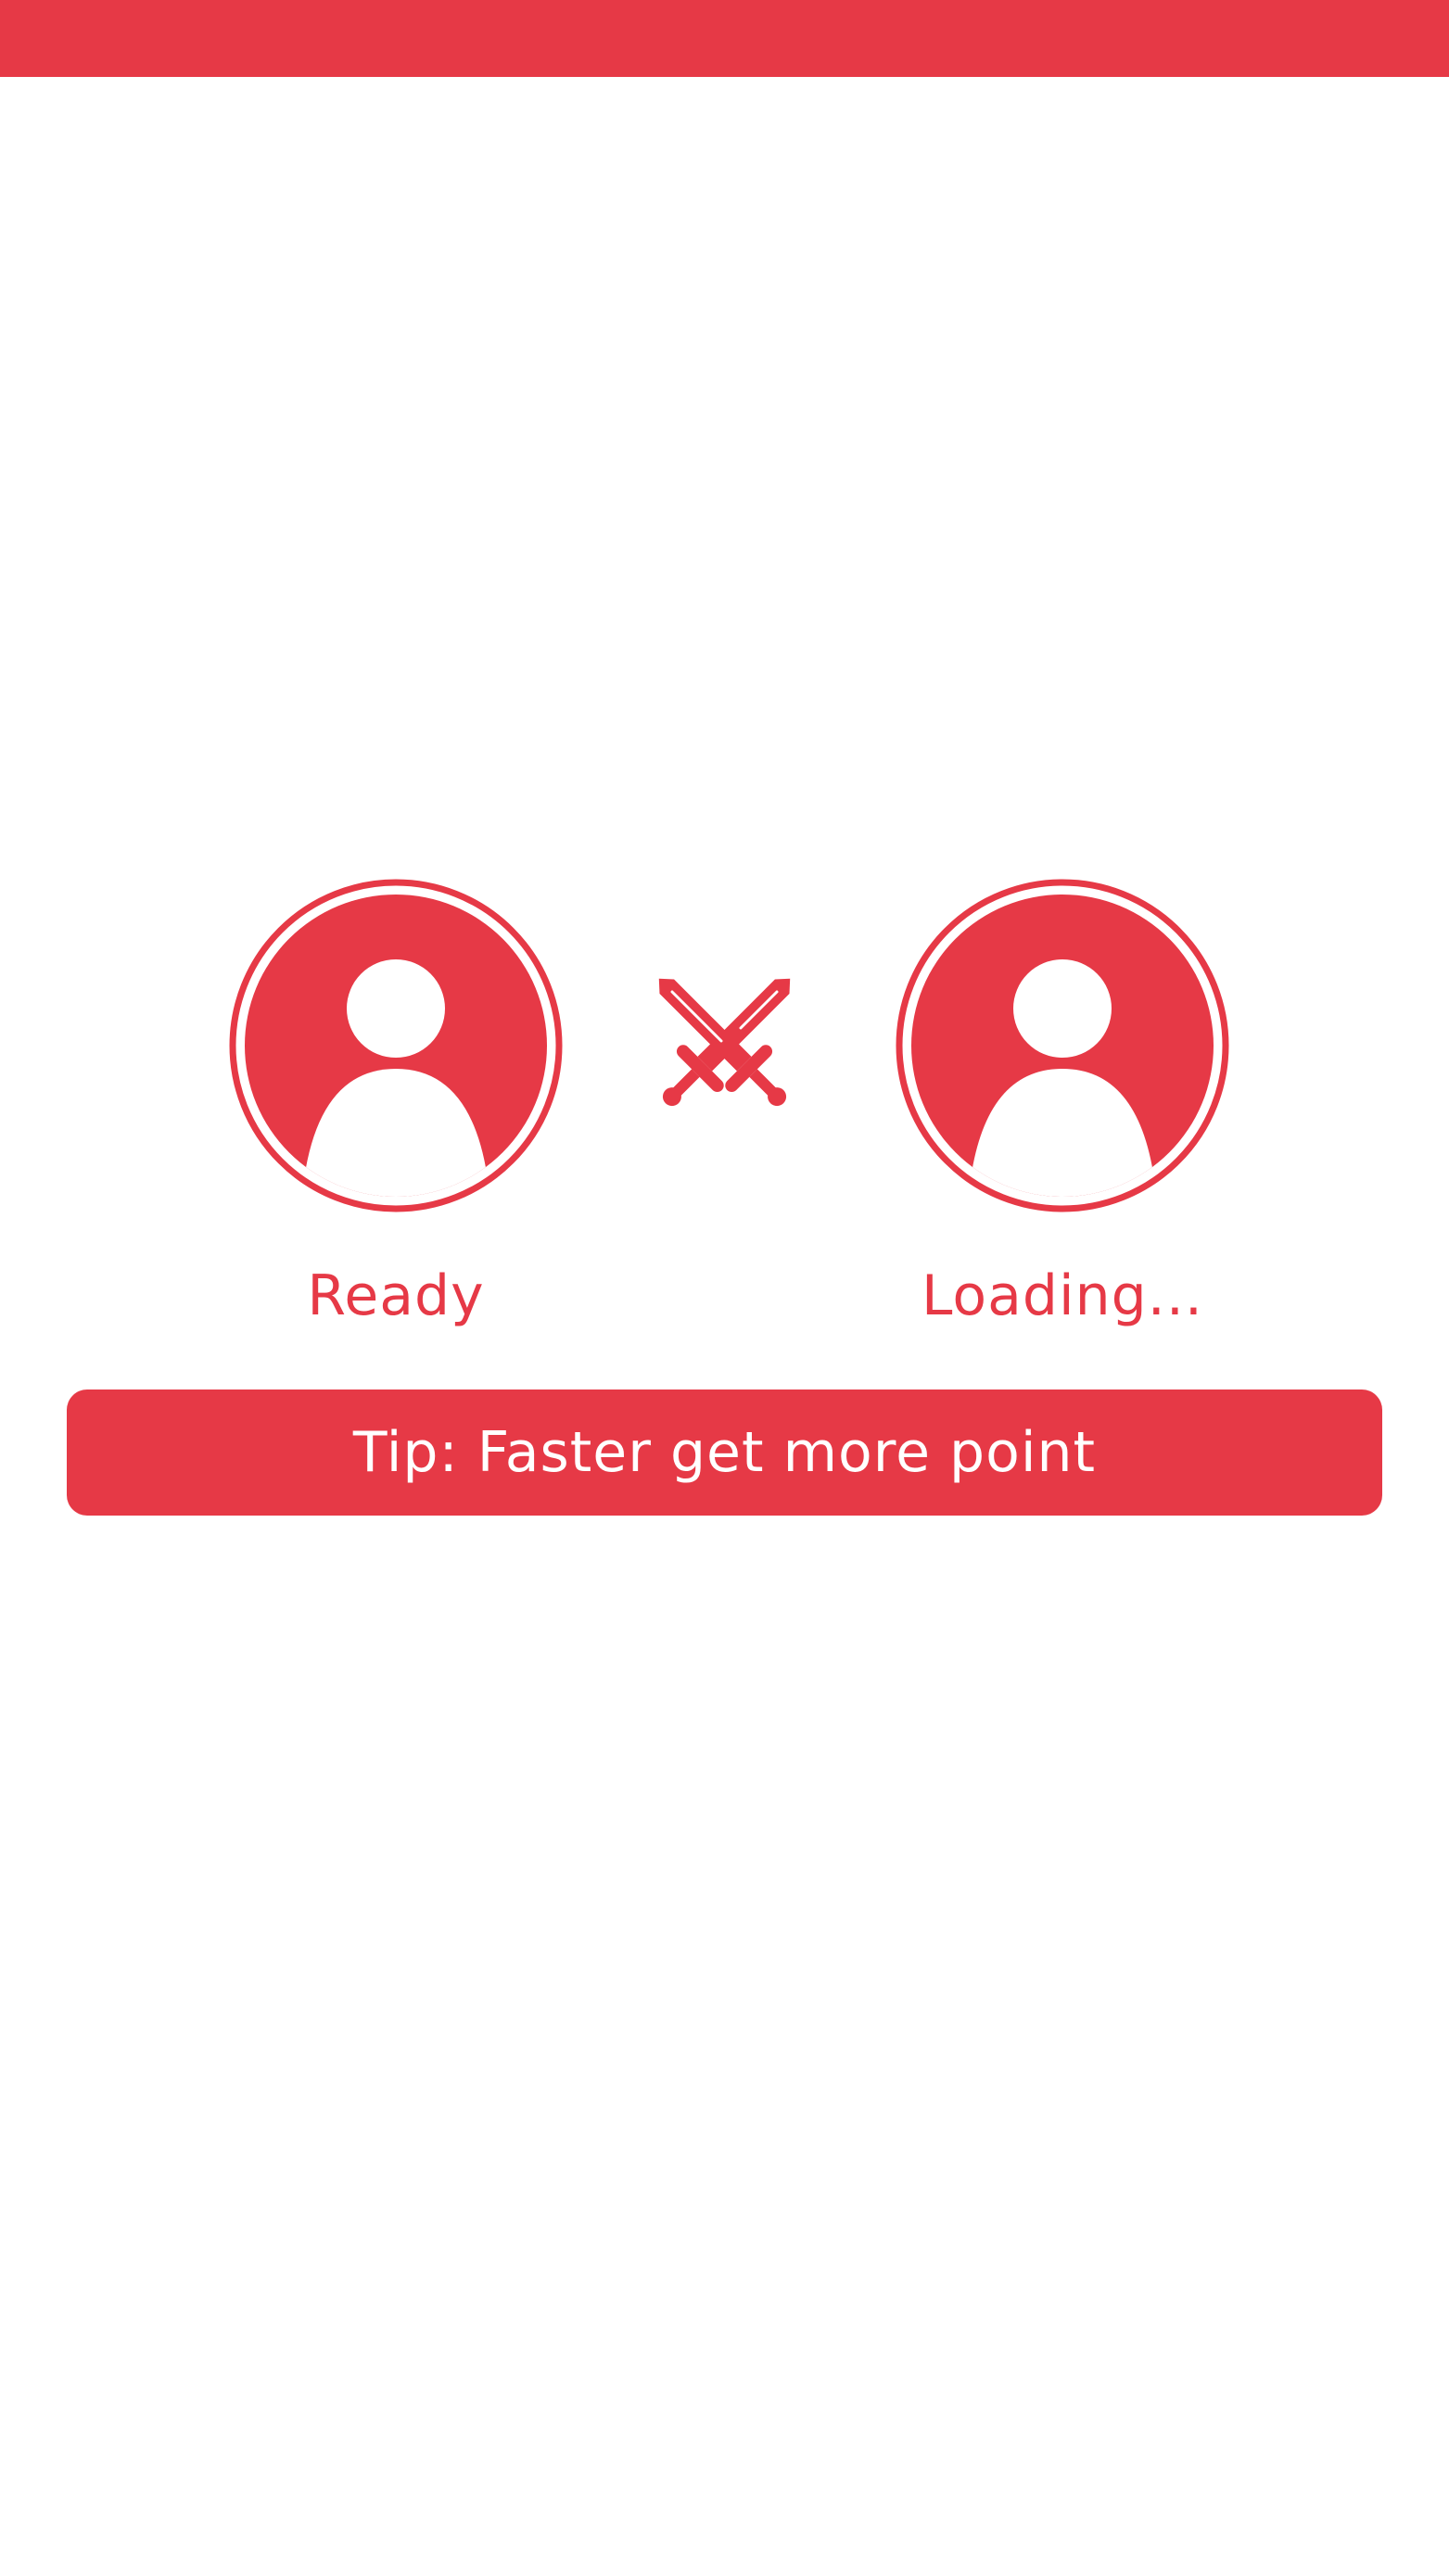  Describe the element at coordinates (724, 38) in the screenshot. I see `top-bar` at that location.